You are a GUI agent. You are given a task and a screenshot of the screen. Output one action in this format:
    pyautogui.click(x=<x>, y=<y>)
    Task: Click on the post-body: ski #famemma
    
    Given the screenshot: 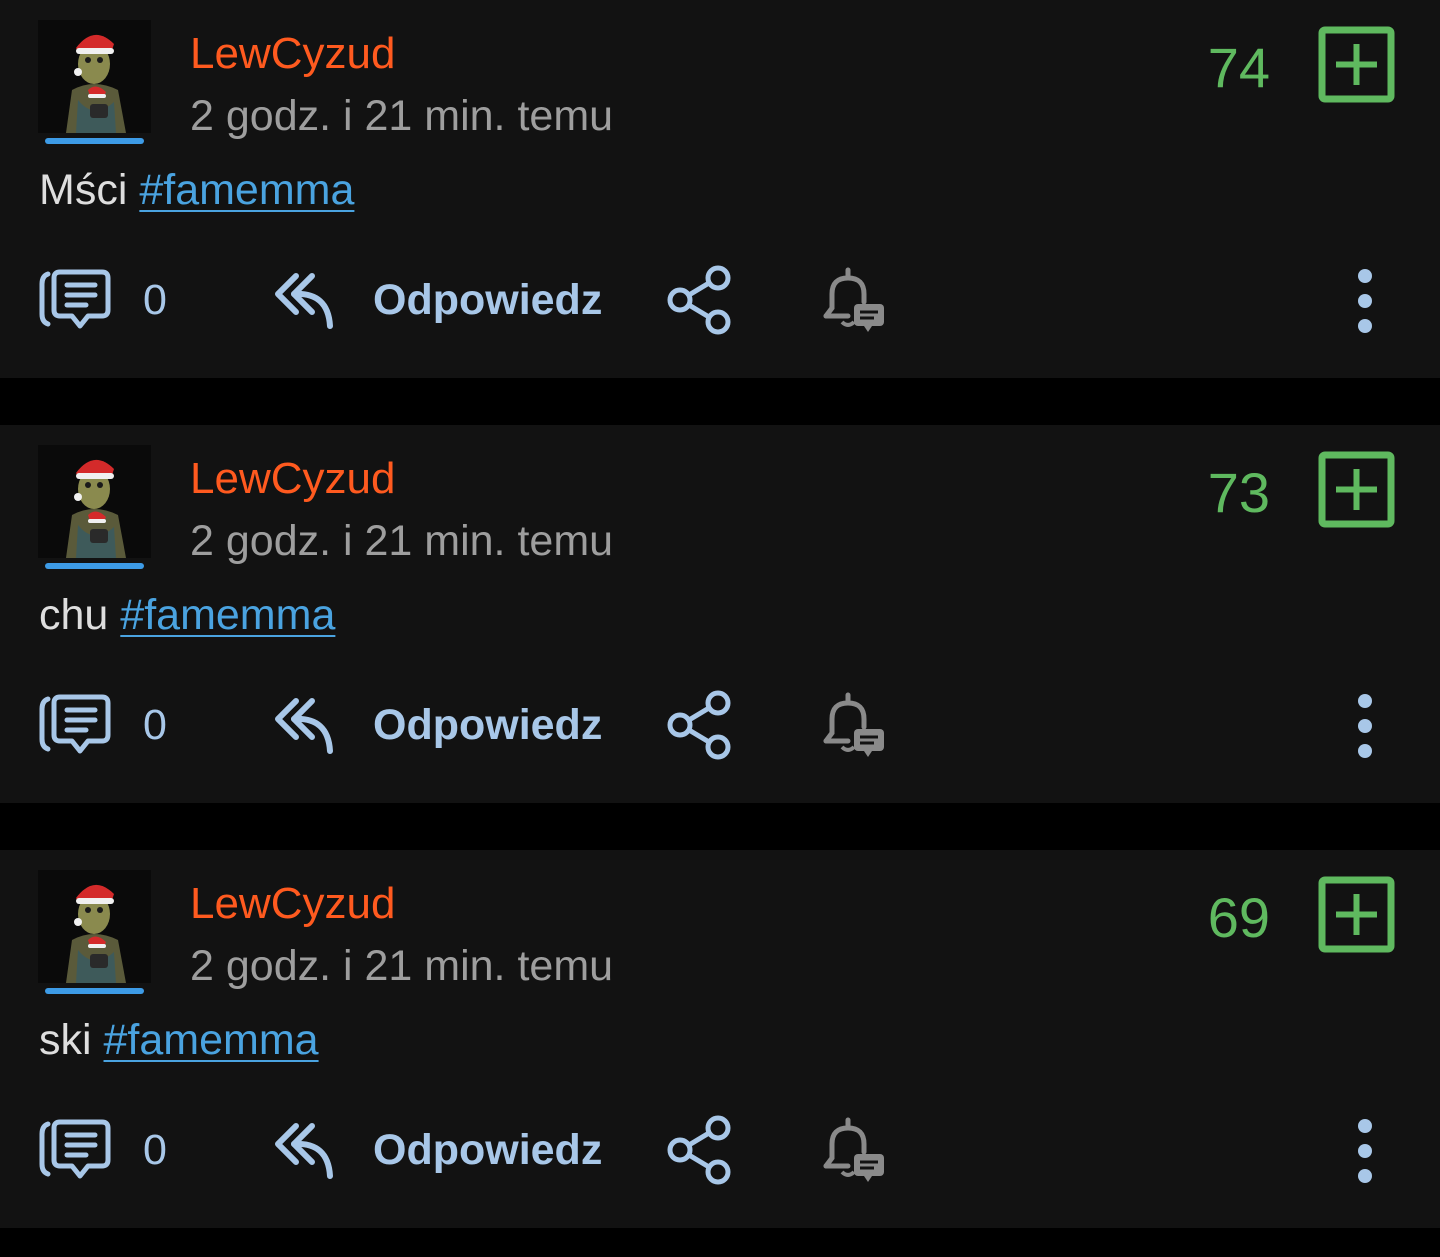 What is the action you would take?
    pyautogui.click(x=179, y=1040)
    